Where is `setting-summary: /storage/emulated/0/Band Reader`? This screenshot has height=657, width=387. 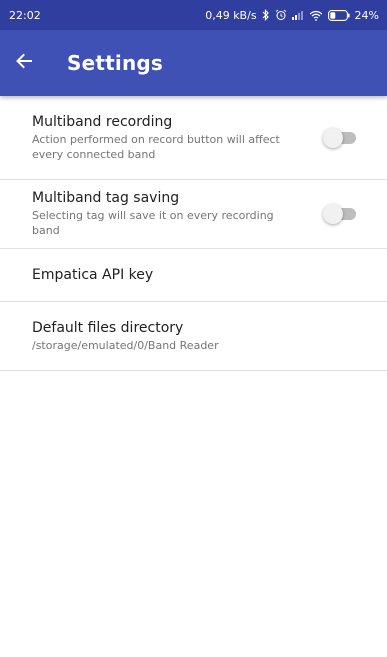 setting-summary: /storage/emulated/0/Band Reader is located at coordinates (125, 345).